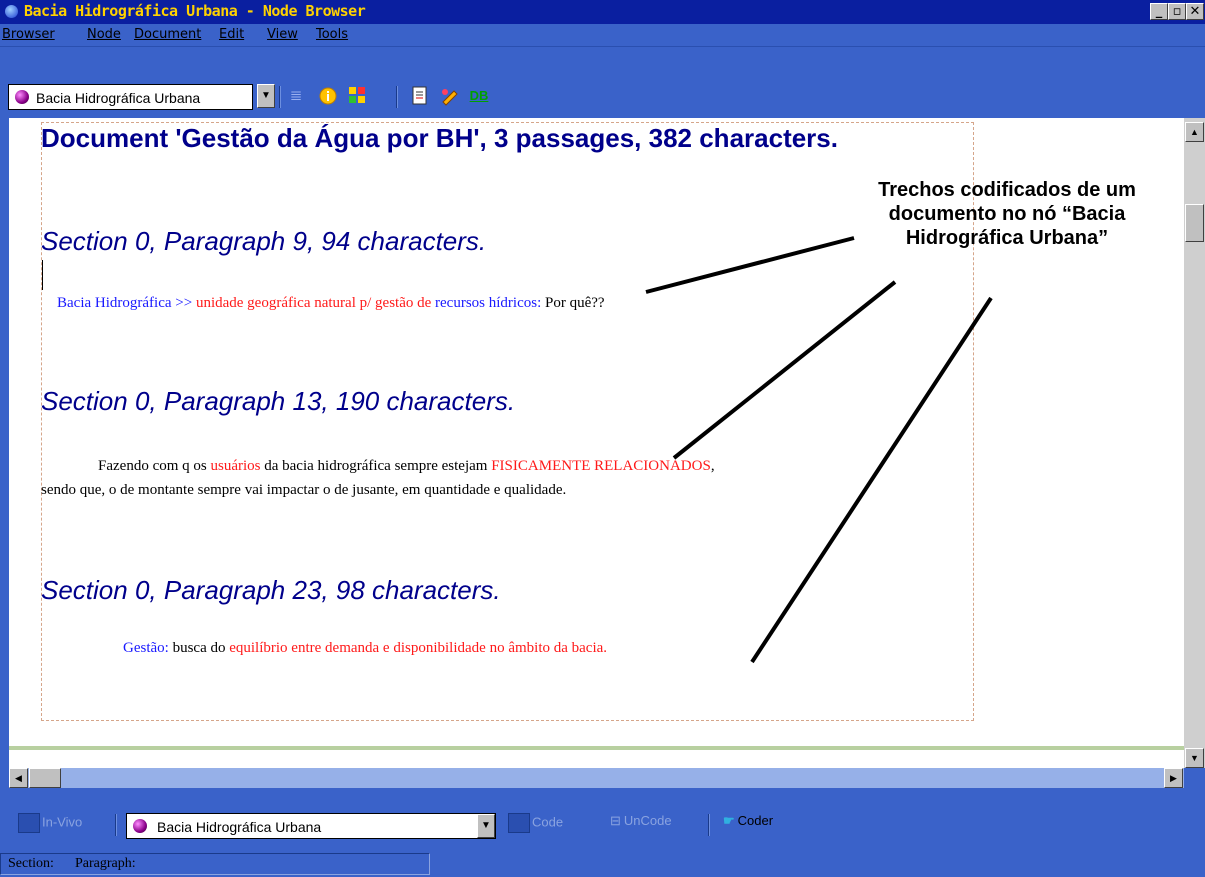  Describe the element at coordinates (28, 34) in the screenshot. I see `menu-browser: Browser` at that location.